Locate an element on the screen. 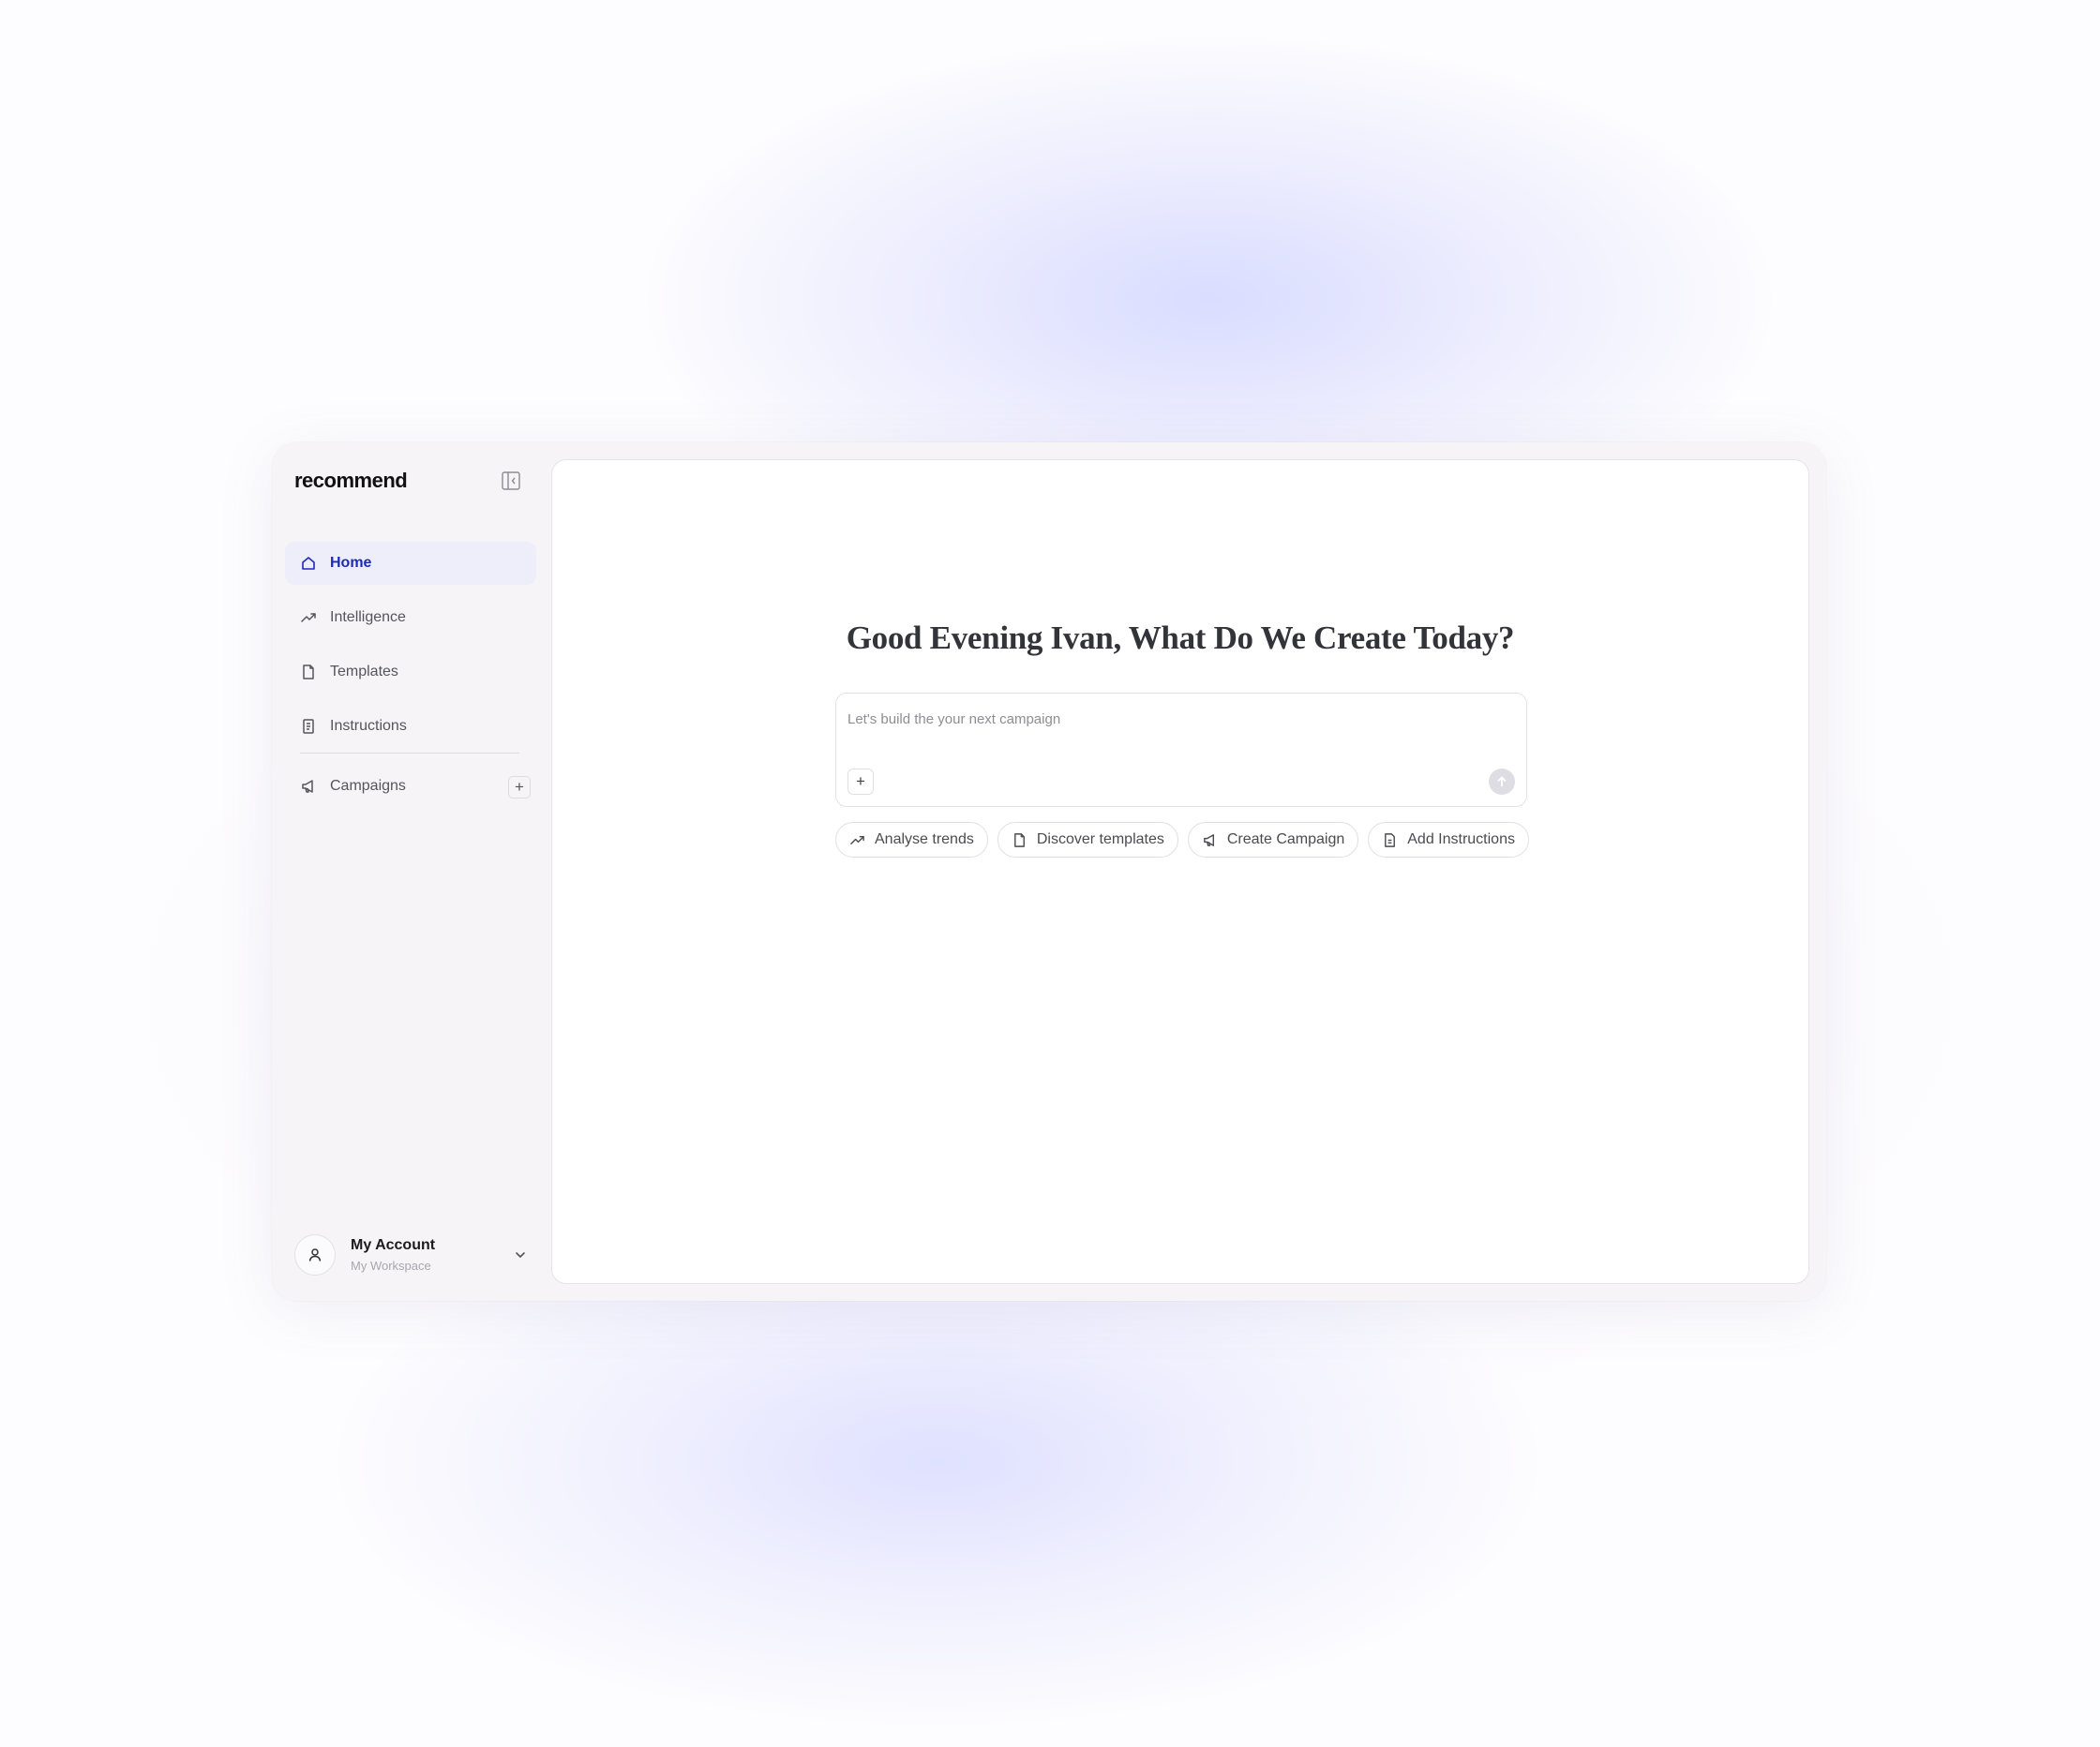  chip-label: Analyse trends is located at coordinates (924, 839).